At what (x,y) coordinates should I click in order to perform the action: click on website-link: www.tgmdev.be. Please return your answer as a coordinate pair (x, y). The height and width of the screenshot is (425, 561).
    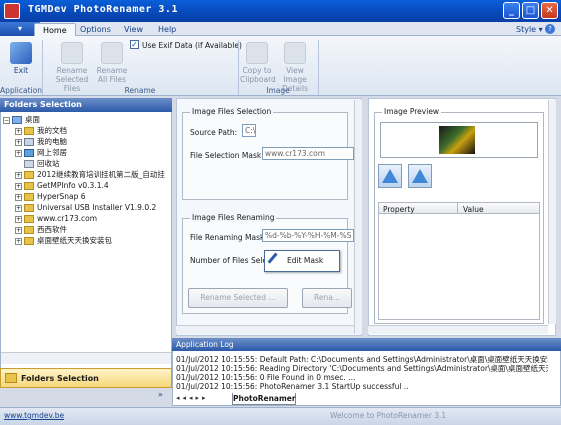
    Looking at the image, I should click on (34, 415).